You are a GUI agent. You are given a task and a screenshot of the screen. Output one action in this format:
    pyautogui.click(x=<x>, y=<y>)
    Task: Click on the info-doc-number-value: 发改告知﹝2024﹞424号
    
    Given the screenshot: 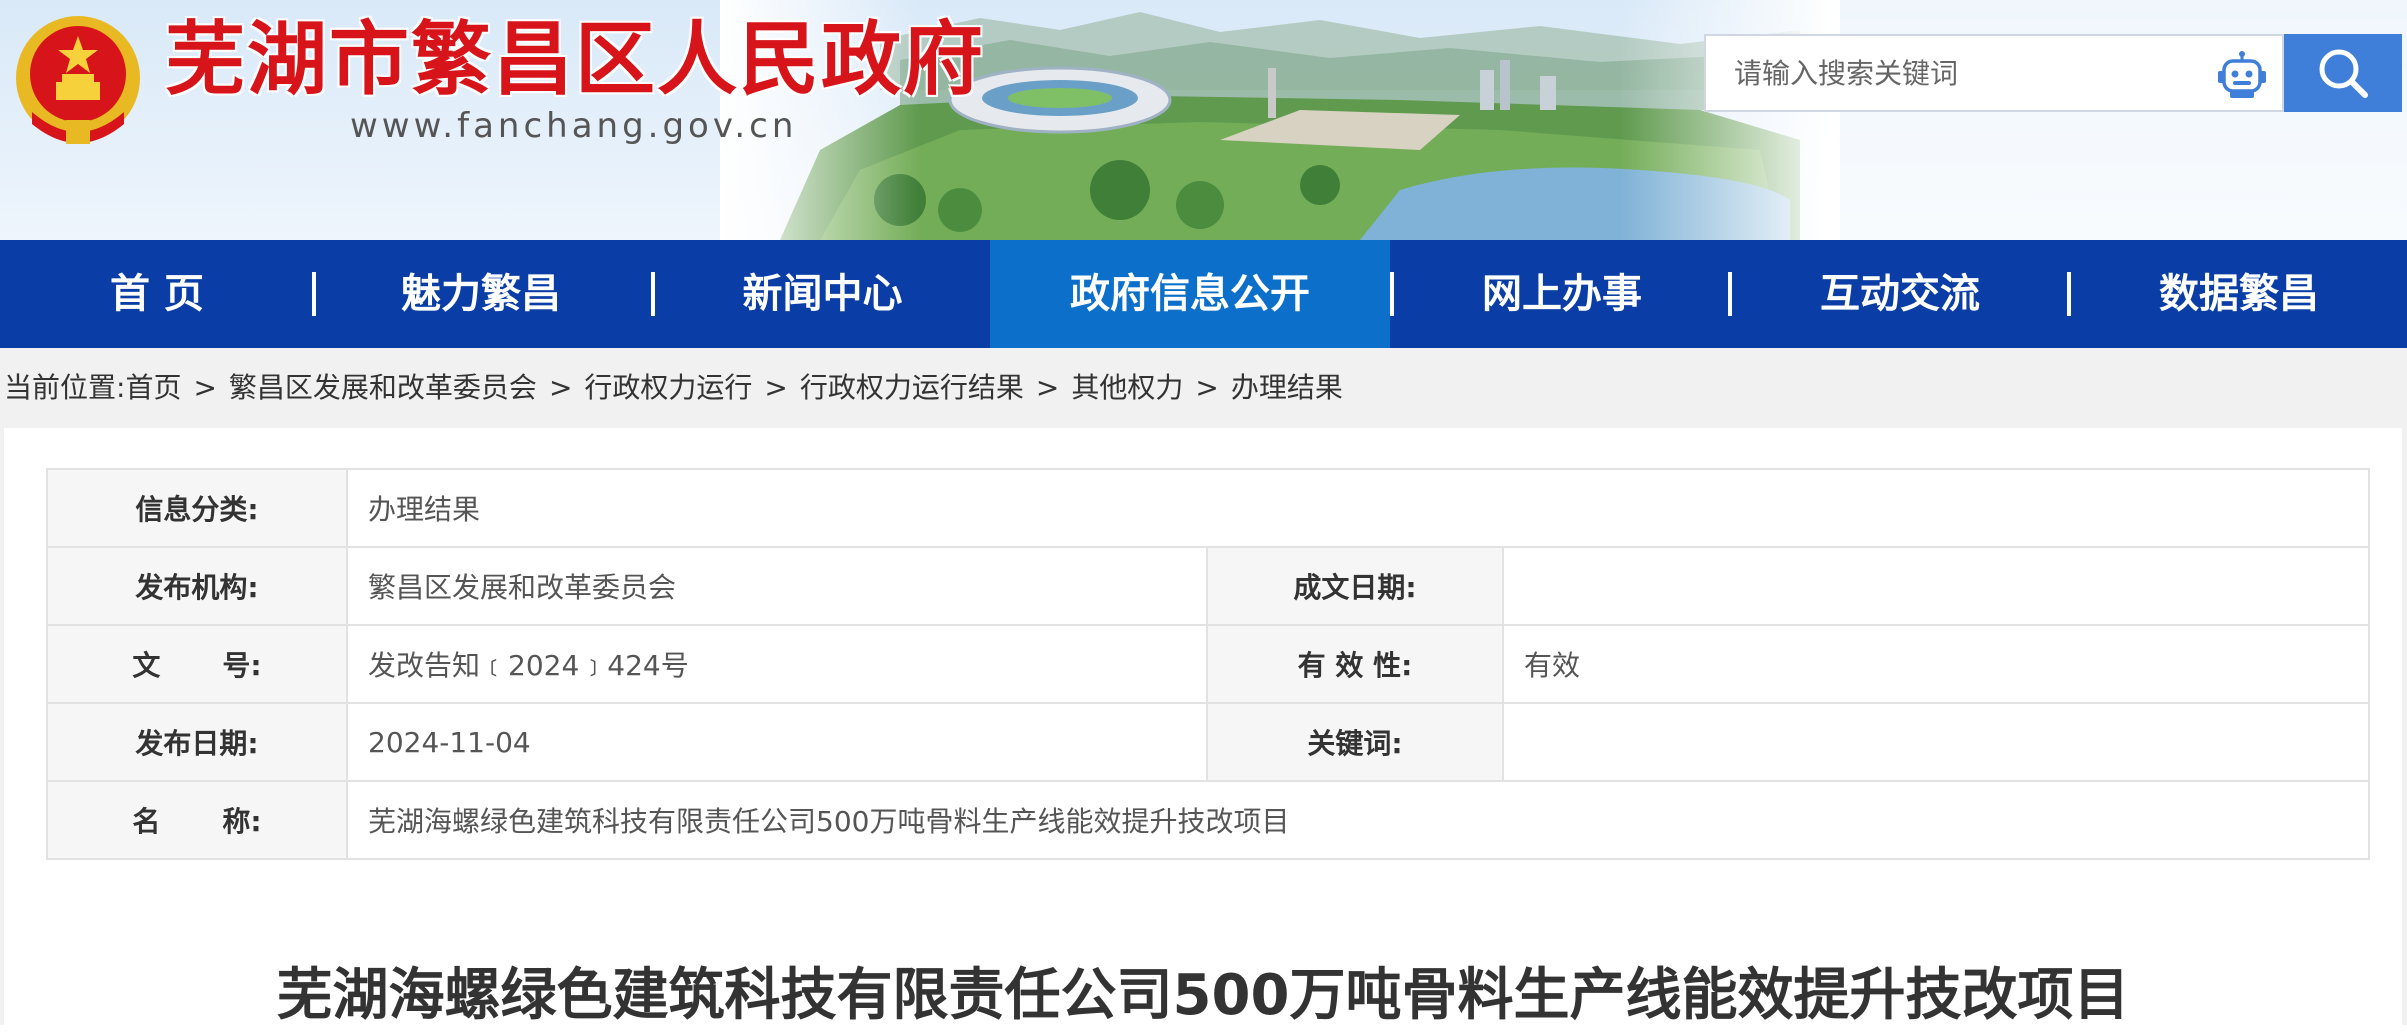 What is the action you would take?
    pyautogui.click(x=777, y=664)
    